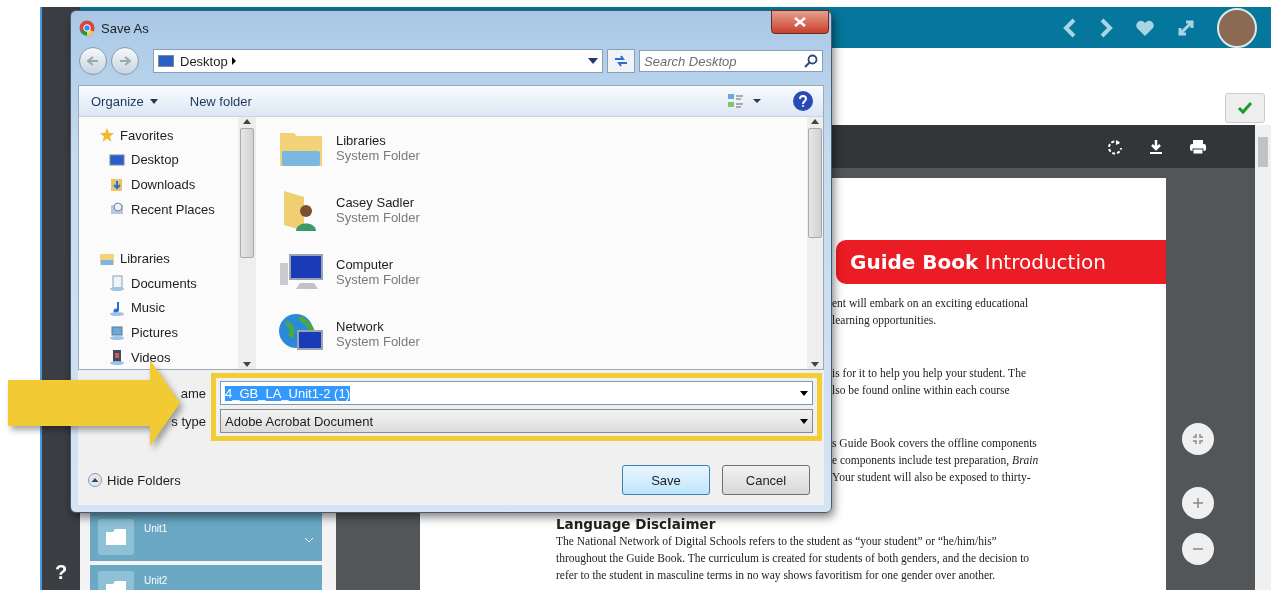 This screenshot has width=1281, height=590. What do you see at coordinates (156, 580) in the screenshot?
I see `unit-label: Unit2` at bounding box center [156, 580].